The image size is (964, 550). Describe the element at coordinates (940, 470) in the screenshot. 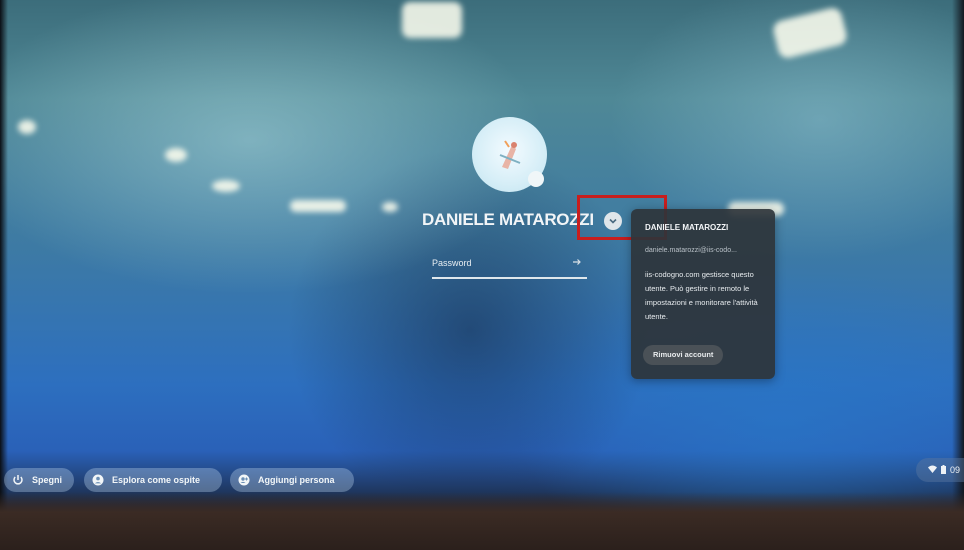

I see `status-tray: 09` at that location.